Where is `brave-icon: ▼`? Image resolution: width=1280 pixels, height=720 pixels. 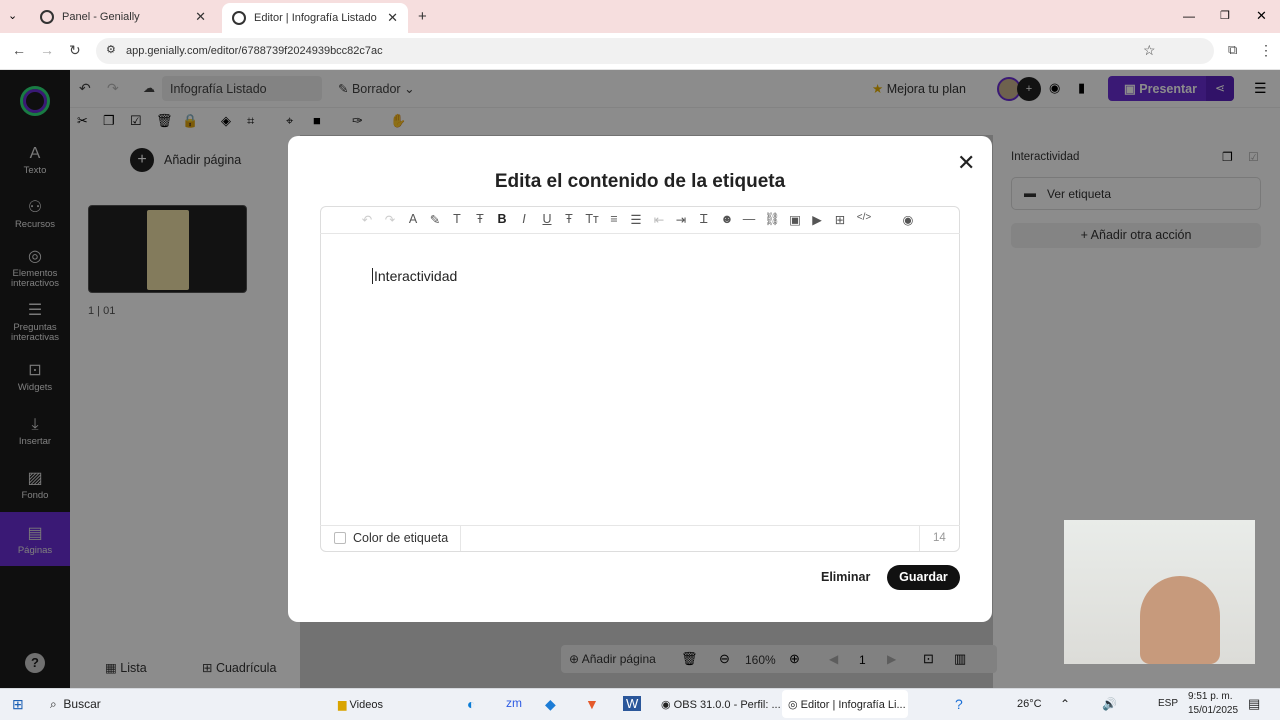
brave-icon: ▼ is located at coordinates (592, 704).